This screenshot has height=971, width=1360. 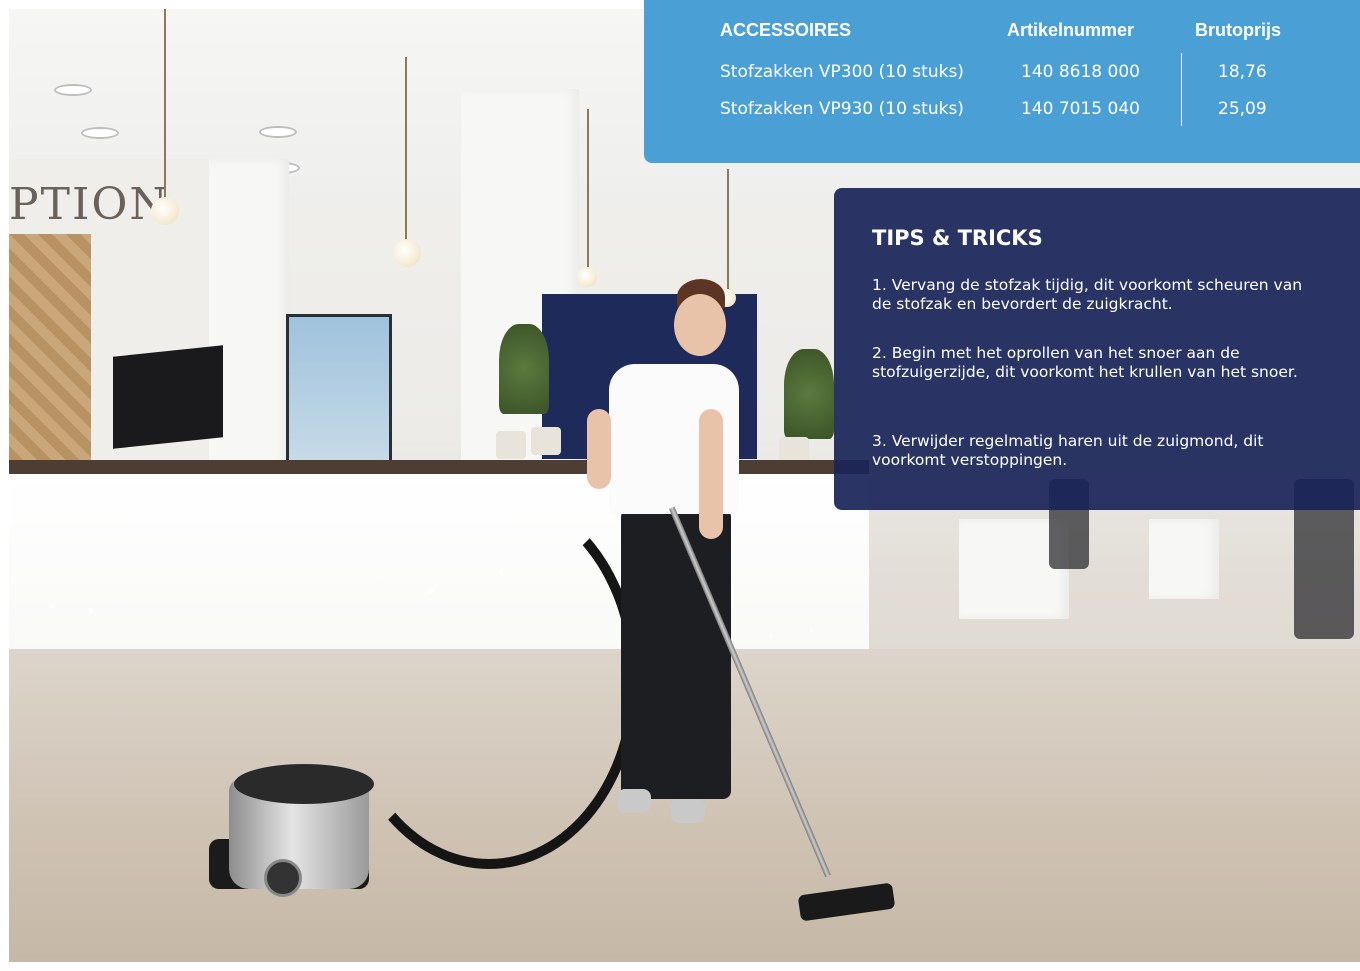 What do you see at coordinates (339, 392) in the screenshot?
I see `window` at bounding box center [339, 392].